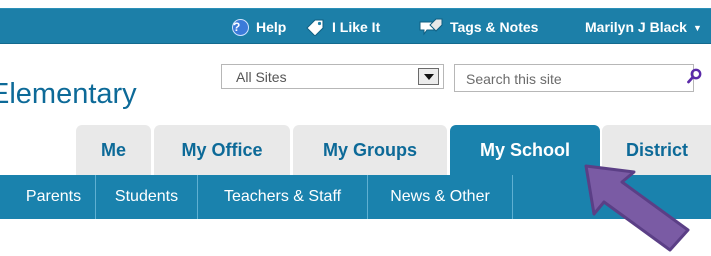 Image resolution: width=711 pixels, height=256 pixels. I want to click on i-like-it-label: I Like It, so click(356, 27).